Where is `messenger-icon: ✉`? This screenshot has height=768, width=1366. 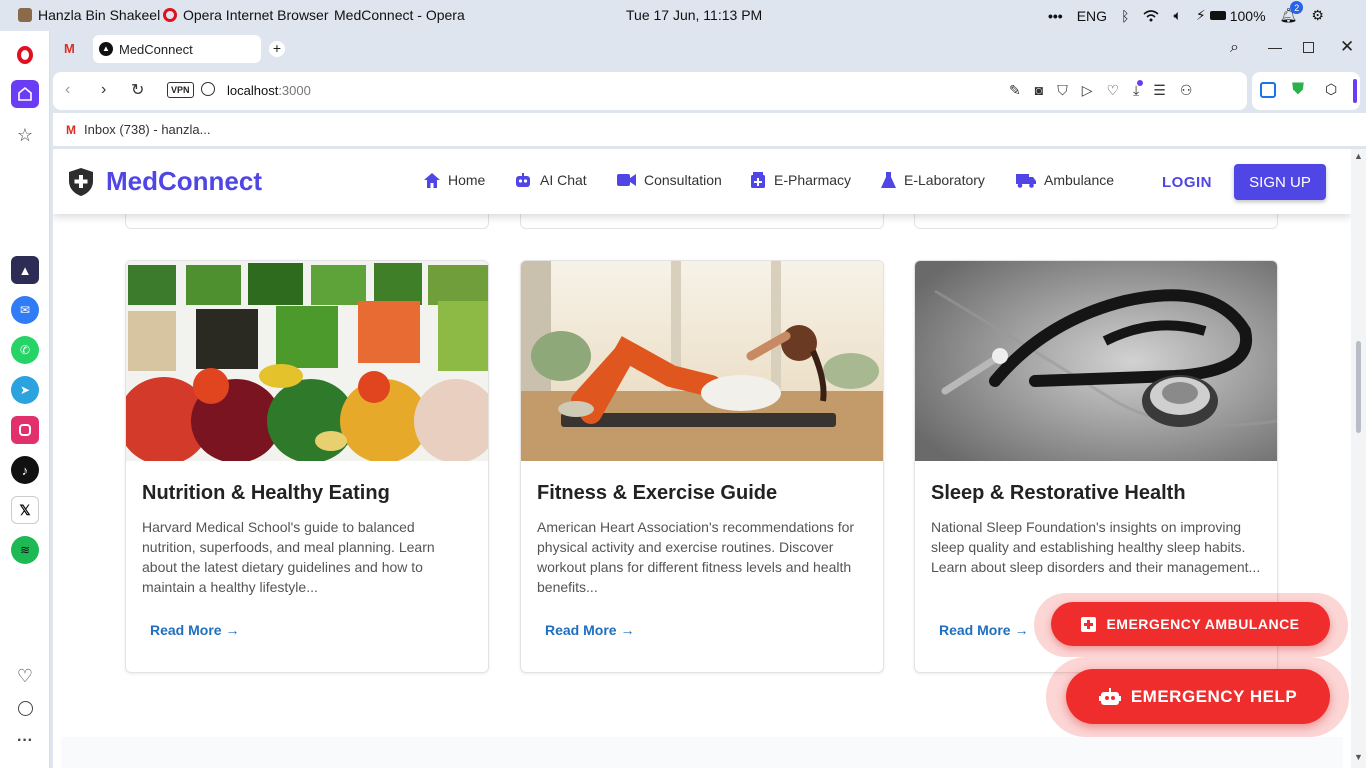 messenger-icon: ✉ is located at coordinates (25, 310).